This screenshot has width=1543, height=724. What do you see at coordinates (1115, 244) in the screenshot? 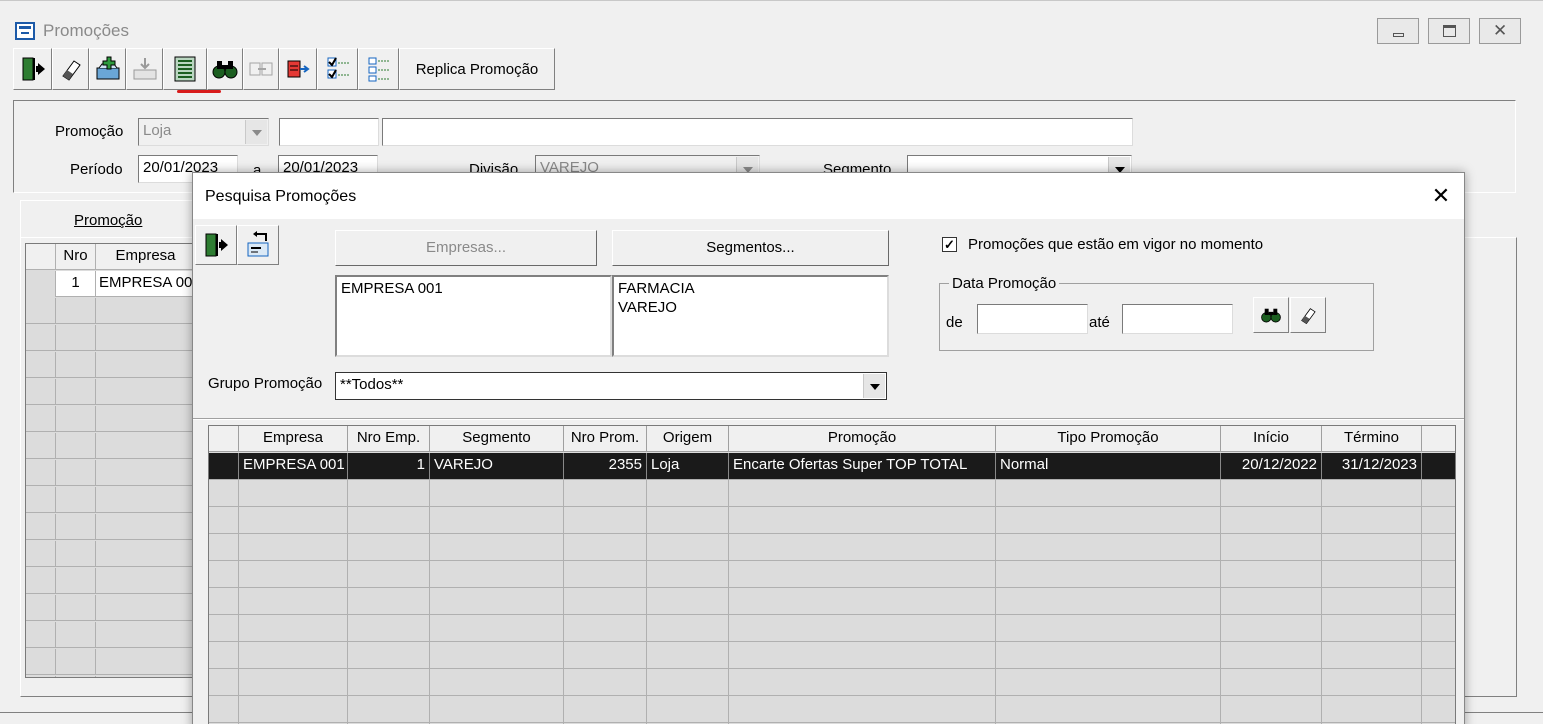
I see `vigor-checkbox-label: Promoções que estão em vigor no momento` at bounding box center [1115, 244].